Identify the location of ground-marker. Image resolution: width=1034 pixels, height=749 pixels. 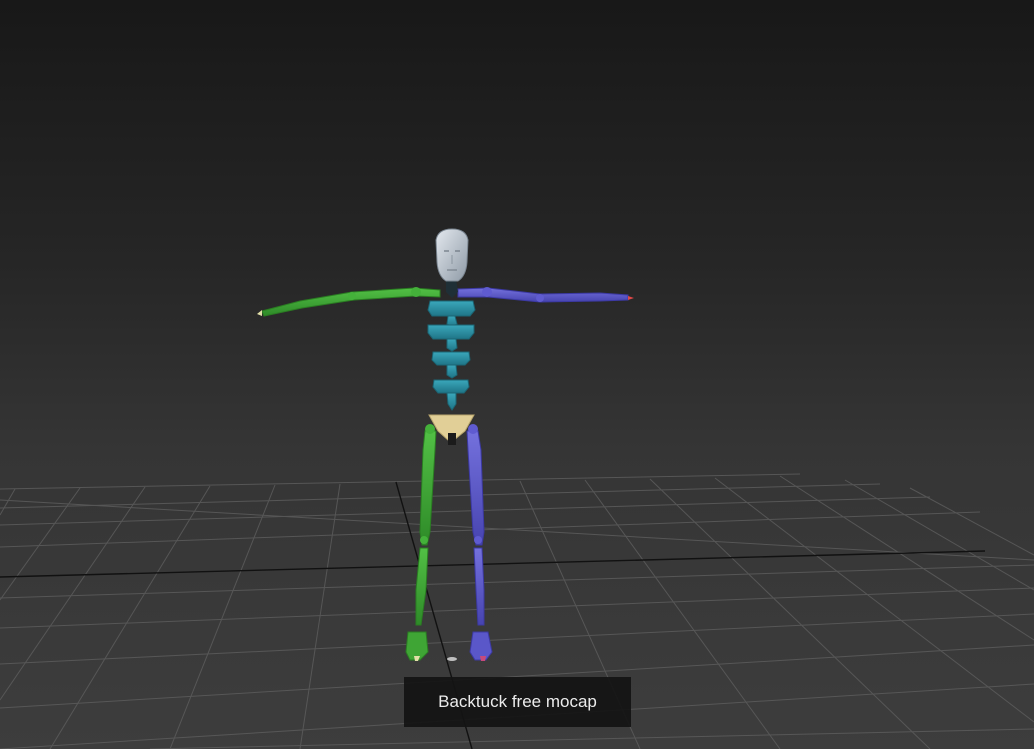
(452, 659).